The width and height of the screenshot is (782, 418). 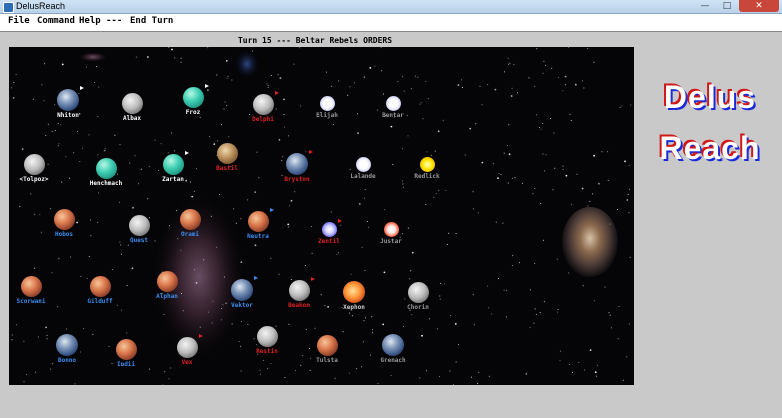 What do you see at coordinates (67, 360) in the screenshot?
I see `planet-label: Bonno` at bounding box center [67, 360].